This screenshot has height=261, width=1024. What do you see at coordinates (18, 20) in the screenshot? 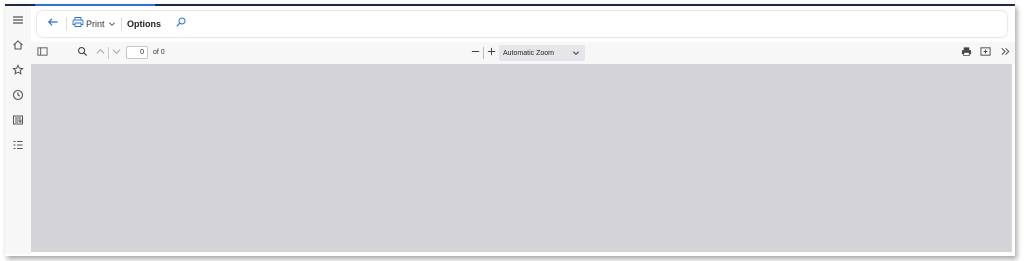
I see `hamburger-menu-icon` at bounding box center [18, 20].